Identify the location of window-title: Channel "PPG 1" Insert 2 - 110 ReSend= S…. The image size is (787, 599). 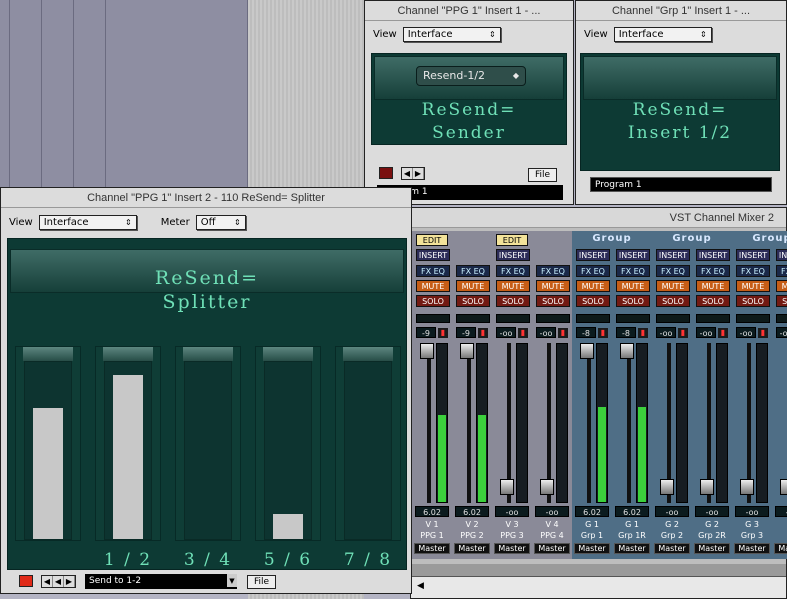
(206, 198).